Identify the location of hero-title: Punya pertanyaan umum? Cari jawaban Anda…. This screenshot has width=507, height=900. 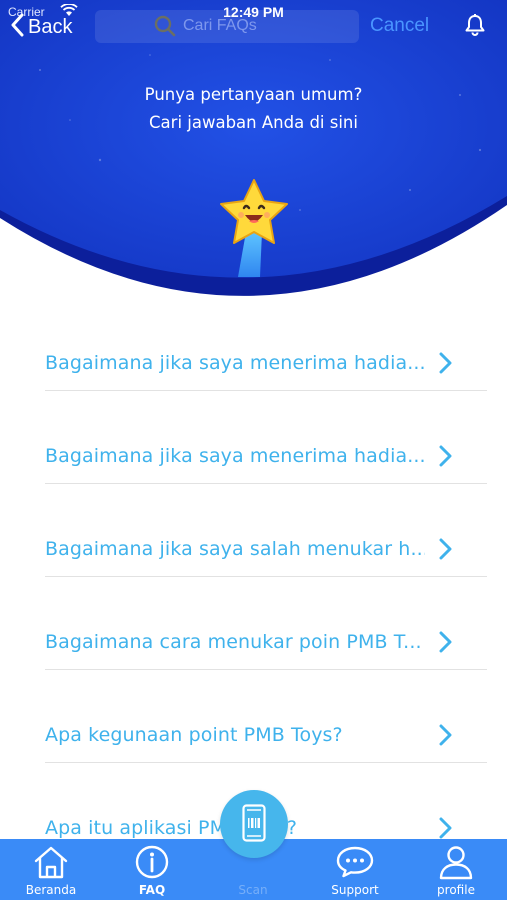
(253, 109).